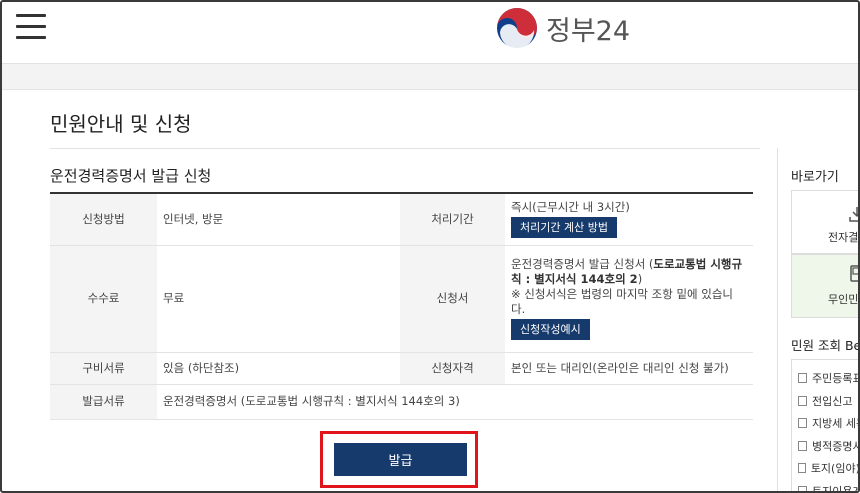 Image resolution: width=860 pixels, height=493 pixels. I want to click on list-item: 토지이용계, so click(825, 485).